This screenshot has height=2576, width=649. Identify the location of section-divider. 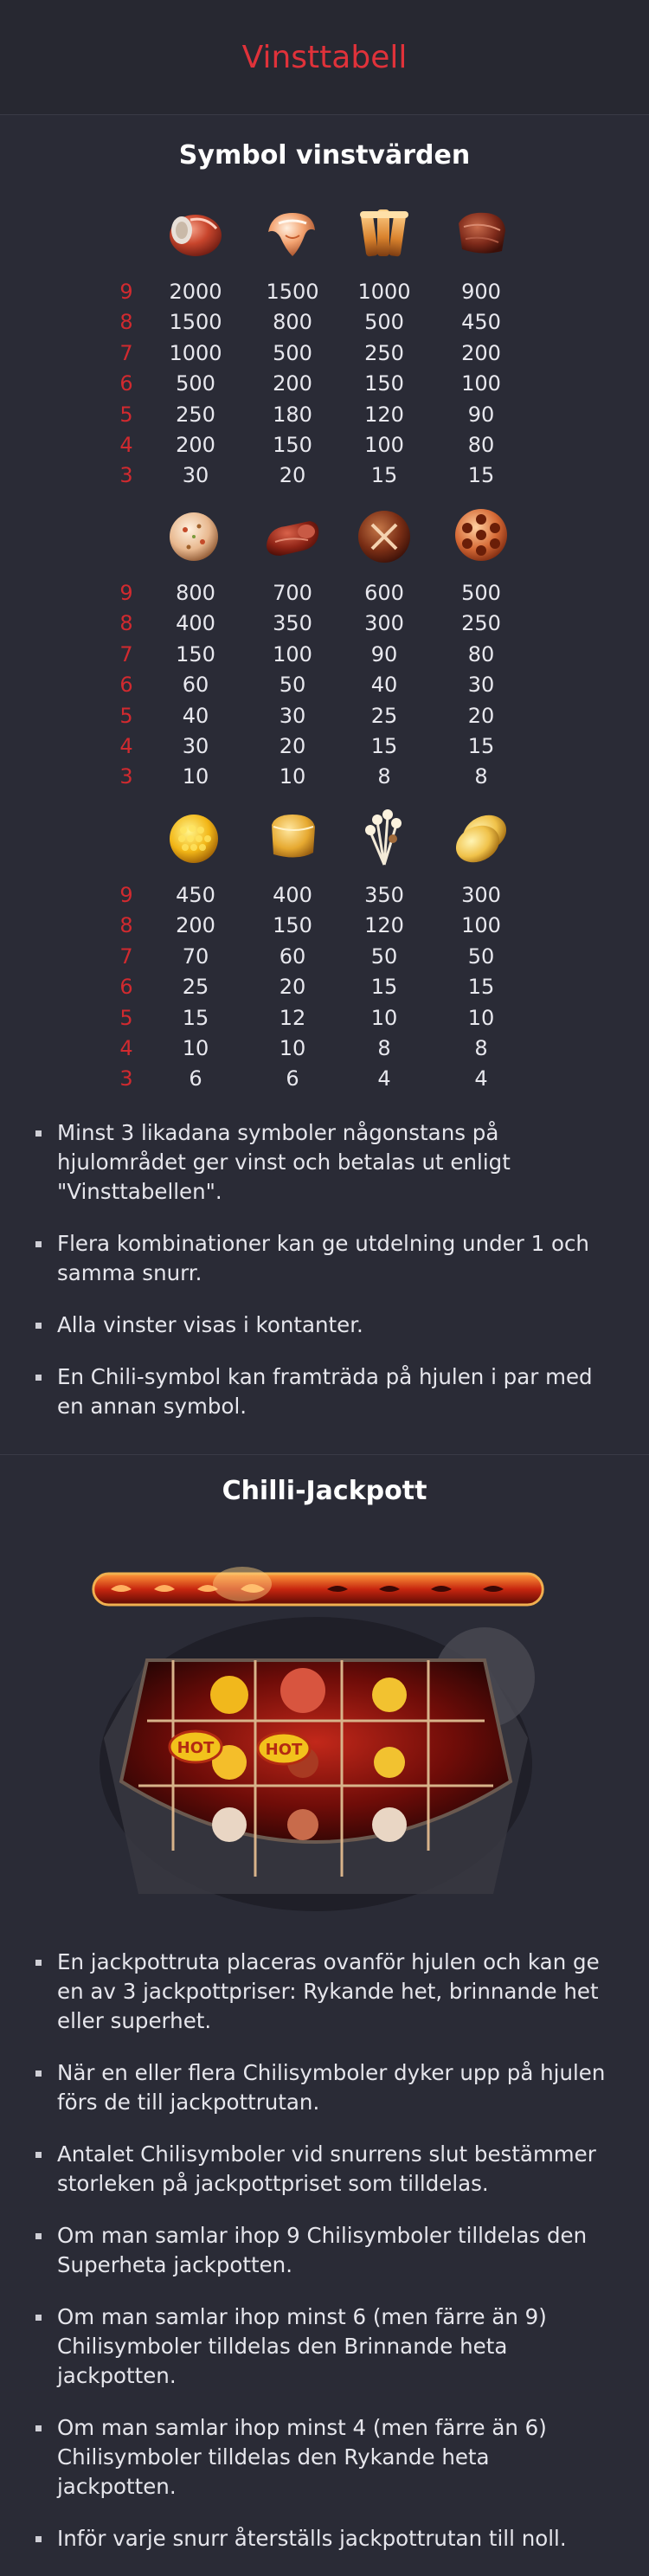
(325, 1454).